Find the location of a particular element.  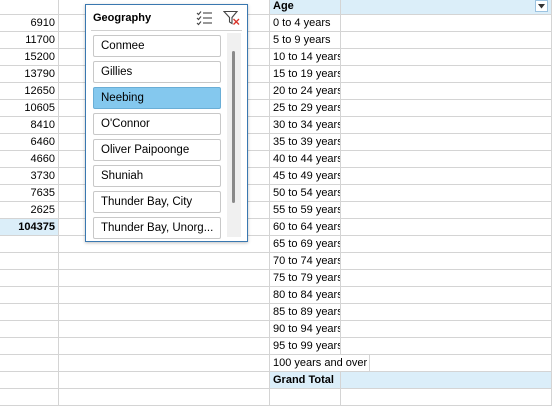

table-row: 70 to 74 years is located at coordinates (276, 261).